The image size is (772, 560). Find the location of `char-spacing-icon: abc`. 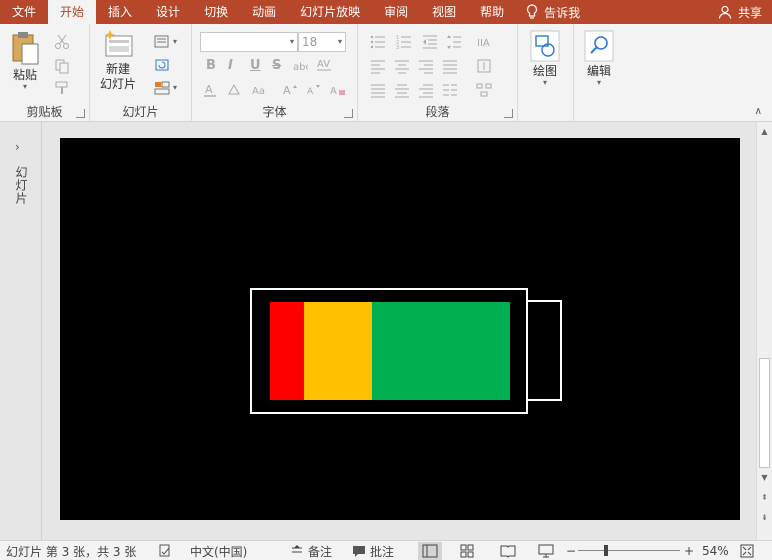

char-spacing-icon: abc is located at coordinates (300, 67).